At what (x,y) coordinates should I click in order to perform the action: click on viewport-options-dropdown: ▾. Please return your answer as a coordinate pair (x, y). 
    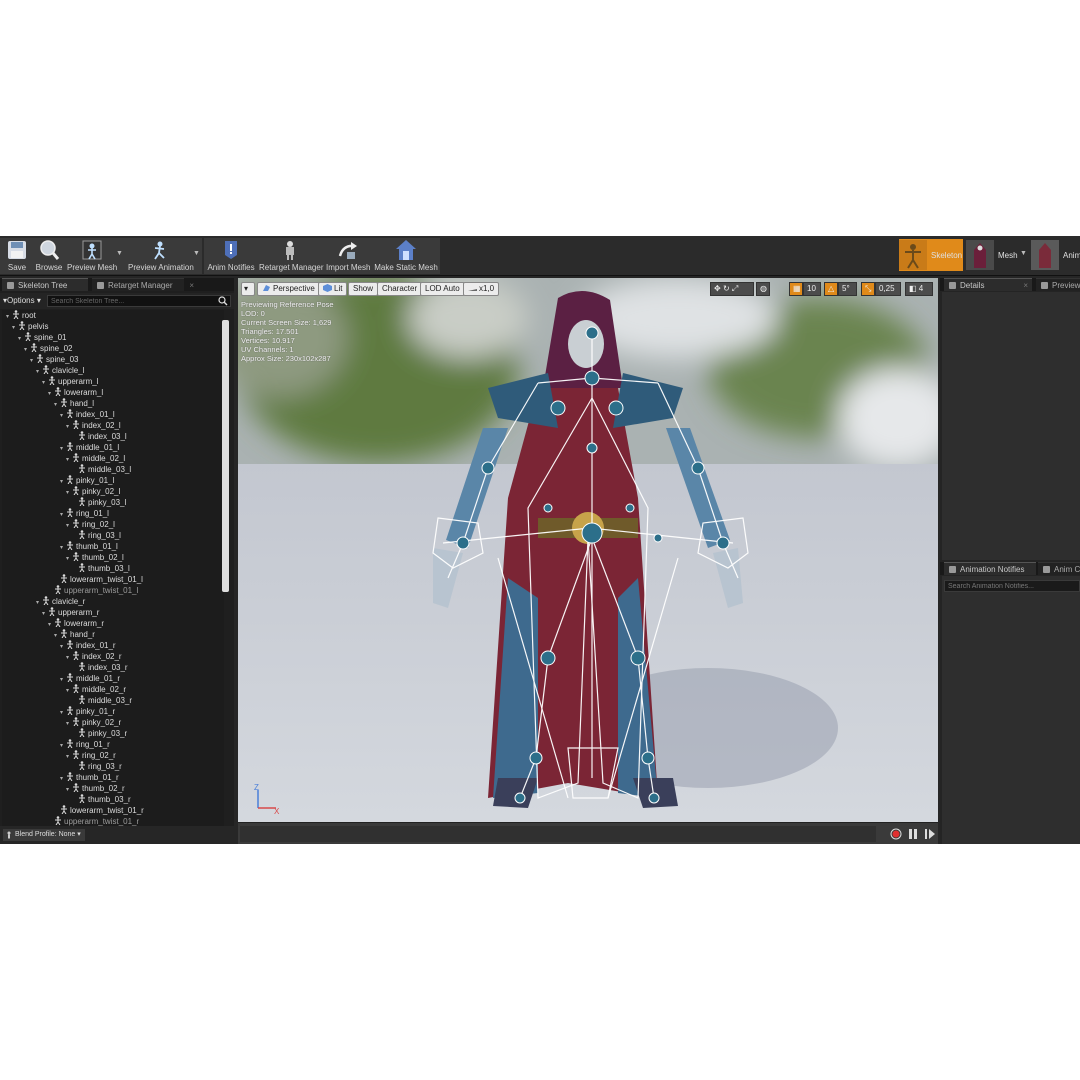
    Looking at the image, I should click on (248, 289).